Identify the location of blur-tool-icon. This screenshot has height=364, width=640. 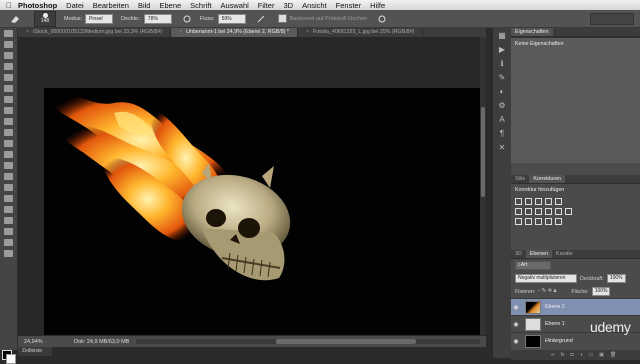
(8, 165).